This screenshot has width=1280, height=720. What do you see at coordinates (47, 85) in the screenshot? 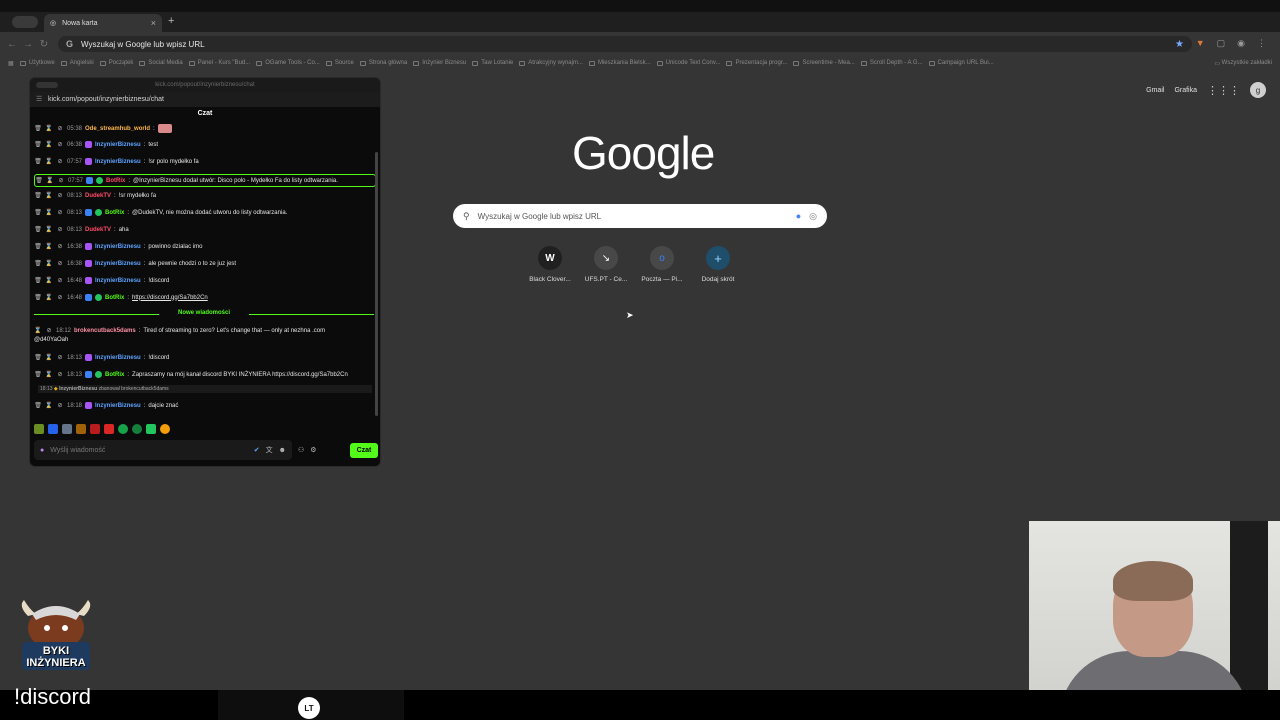
I see `window-controls` at bounding box center [47, 85].